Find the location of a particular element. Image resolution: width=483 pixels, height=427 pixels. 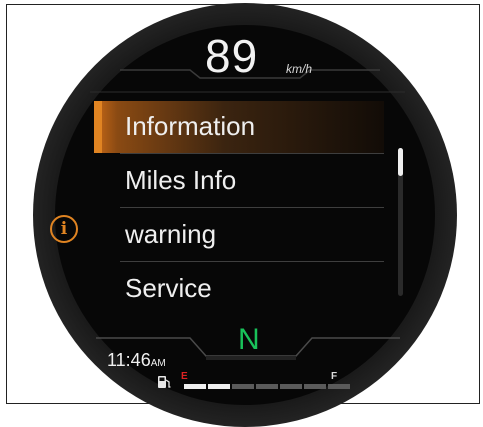

menu-item-label: Service is located at coordinates (168, 288).